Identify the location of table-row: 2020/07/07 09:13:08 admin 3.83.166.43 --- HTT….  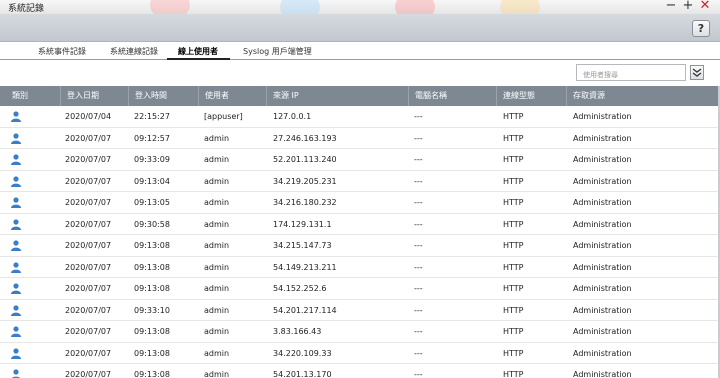
(360, 332).